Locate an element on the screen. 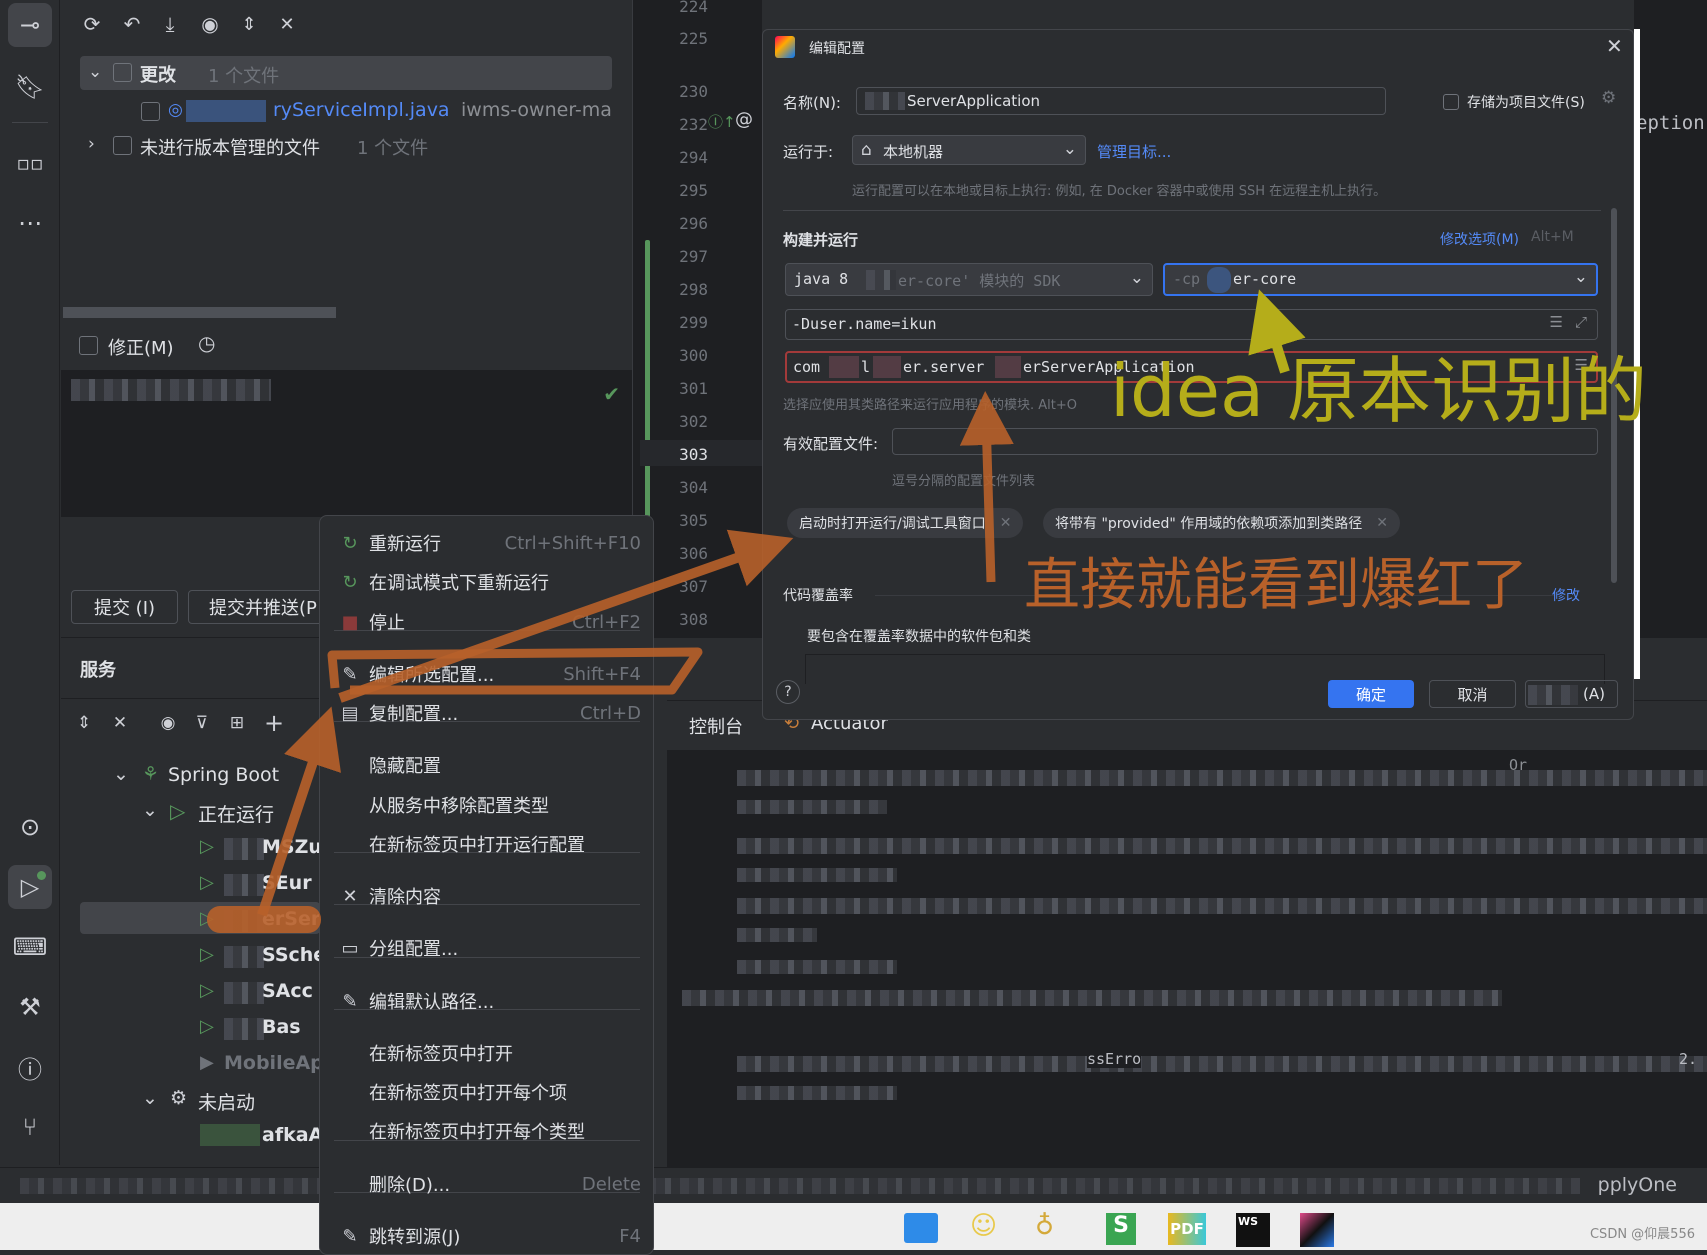 The image size is (1707, 1255). store-as-file-checkbox is located at coordinates (1451, 102).